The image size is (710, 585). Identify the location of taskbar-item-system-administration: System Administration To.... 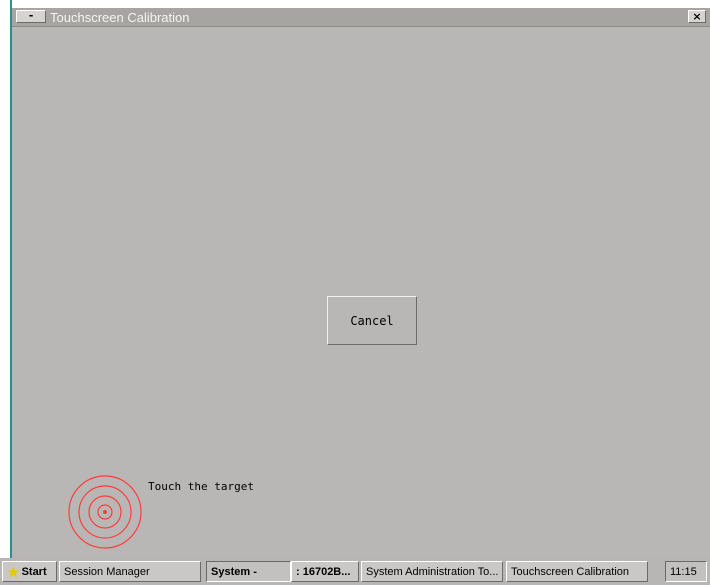
(432, 571).